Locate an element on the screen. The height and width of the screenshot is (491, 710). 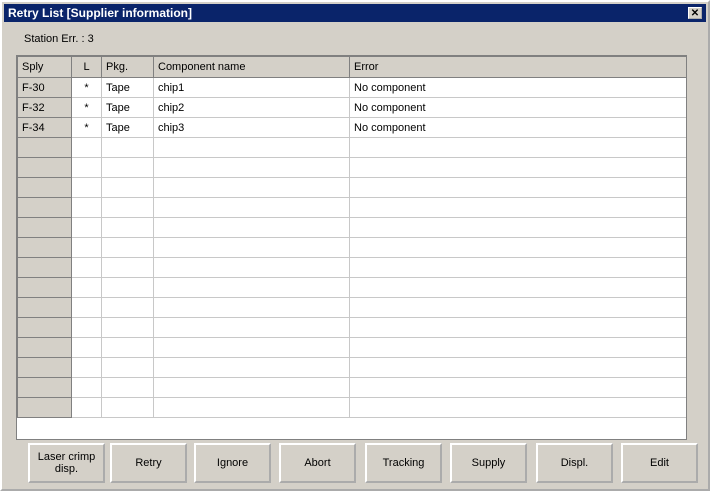
edit-button: Edit is located at coordinates (659, 463).